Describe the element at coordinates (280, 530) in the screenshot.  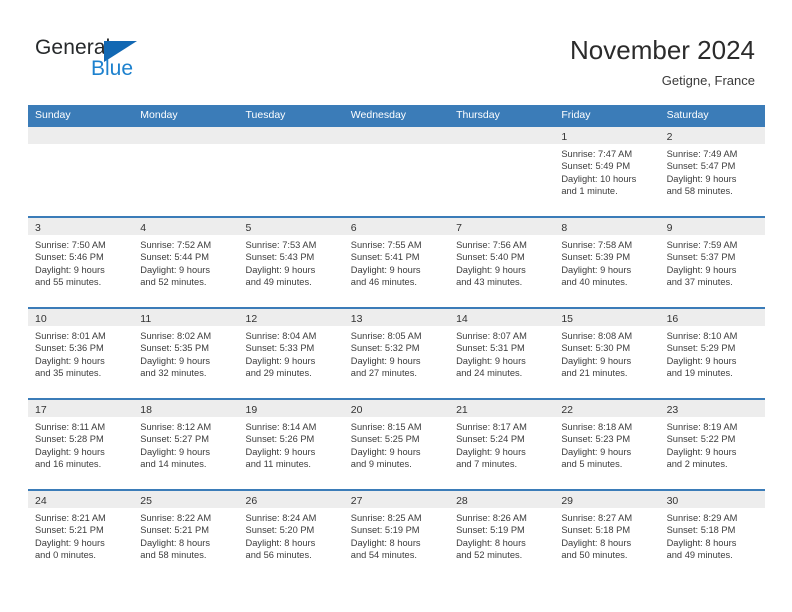
I see `day-detail-line: Sunset: 5:20 PM` at that location.